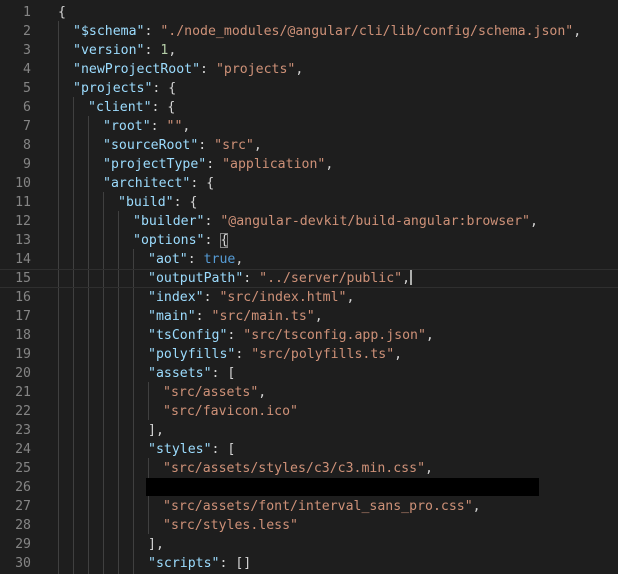  What do you see at coordinates (309, 69) in the screenshot?
I see `code-line: 4 "newProjectRoot": "projects",` at bounding box center [309, 69].